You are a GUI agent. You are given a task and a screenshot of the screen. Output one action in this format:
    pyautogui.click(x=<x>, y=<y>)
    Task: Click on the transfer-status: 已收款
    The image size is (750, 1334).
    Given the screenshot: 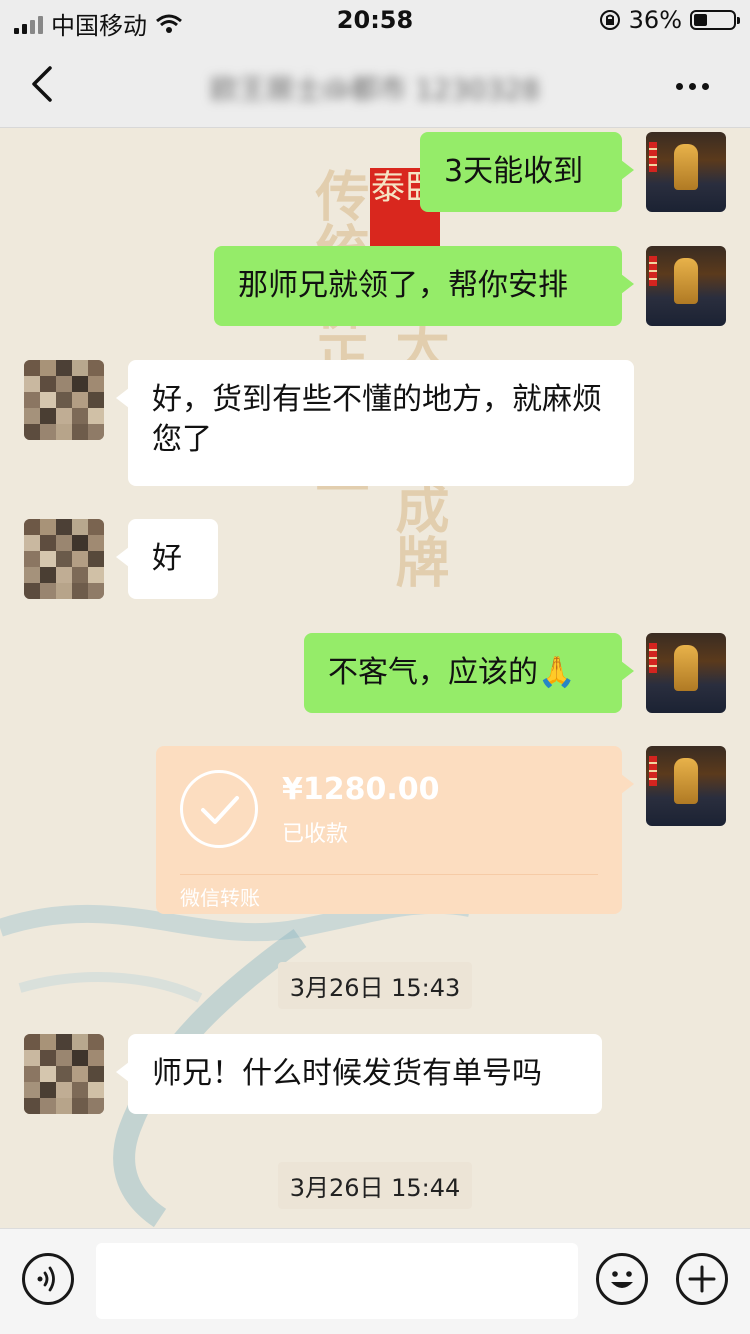 What is the action you would take?
    pyautogui.click(x=315, y=834)
    